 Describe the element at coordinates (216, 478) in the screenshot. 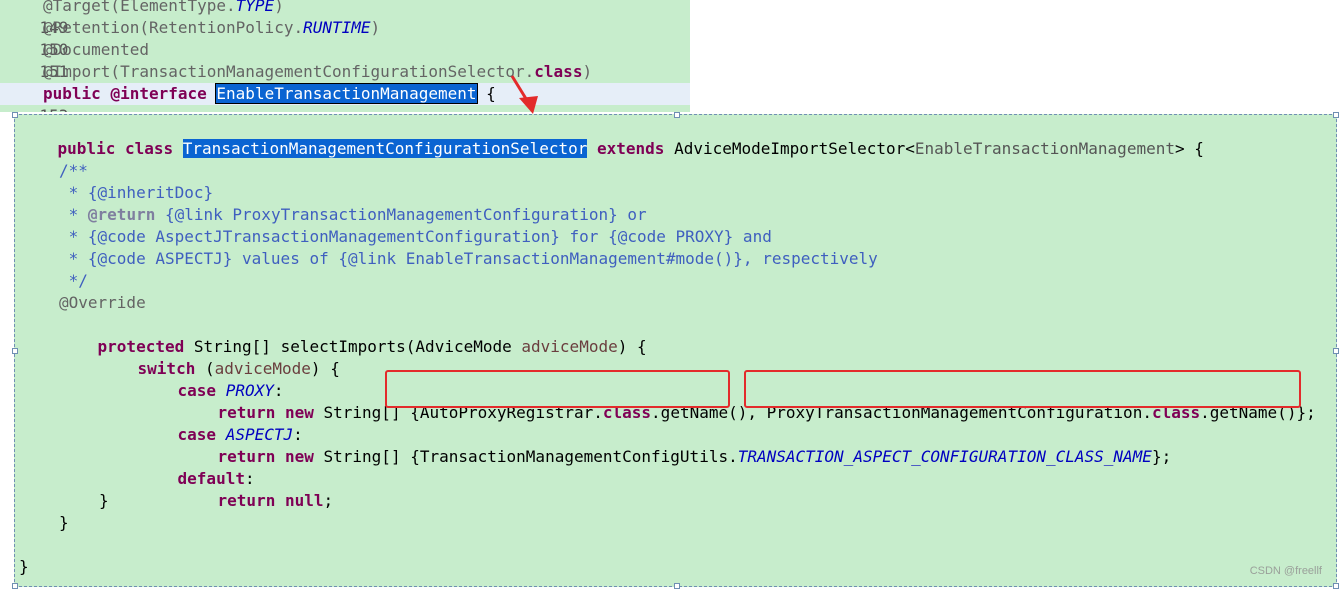

I see `default-case: default:` at that location.